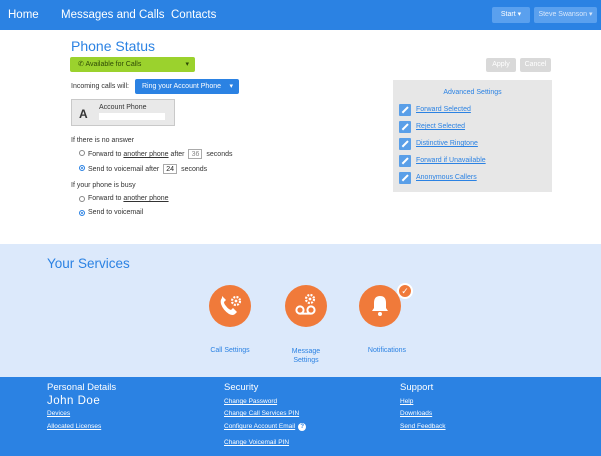 The width and height of the screenshot is (601, 456). I want to click on security-heading: Security, so click(241, 387).